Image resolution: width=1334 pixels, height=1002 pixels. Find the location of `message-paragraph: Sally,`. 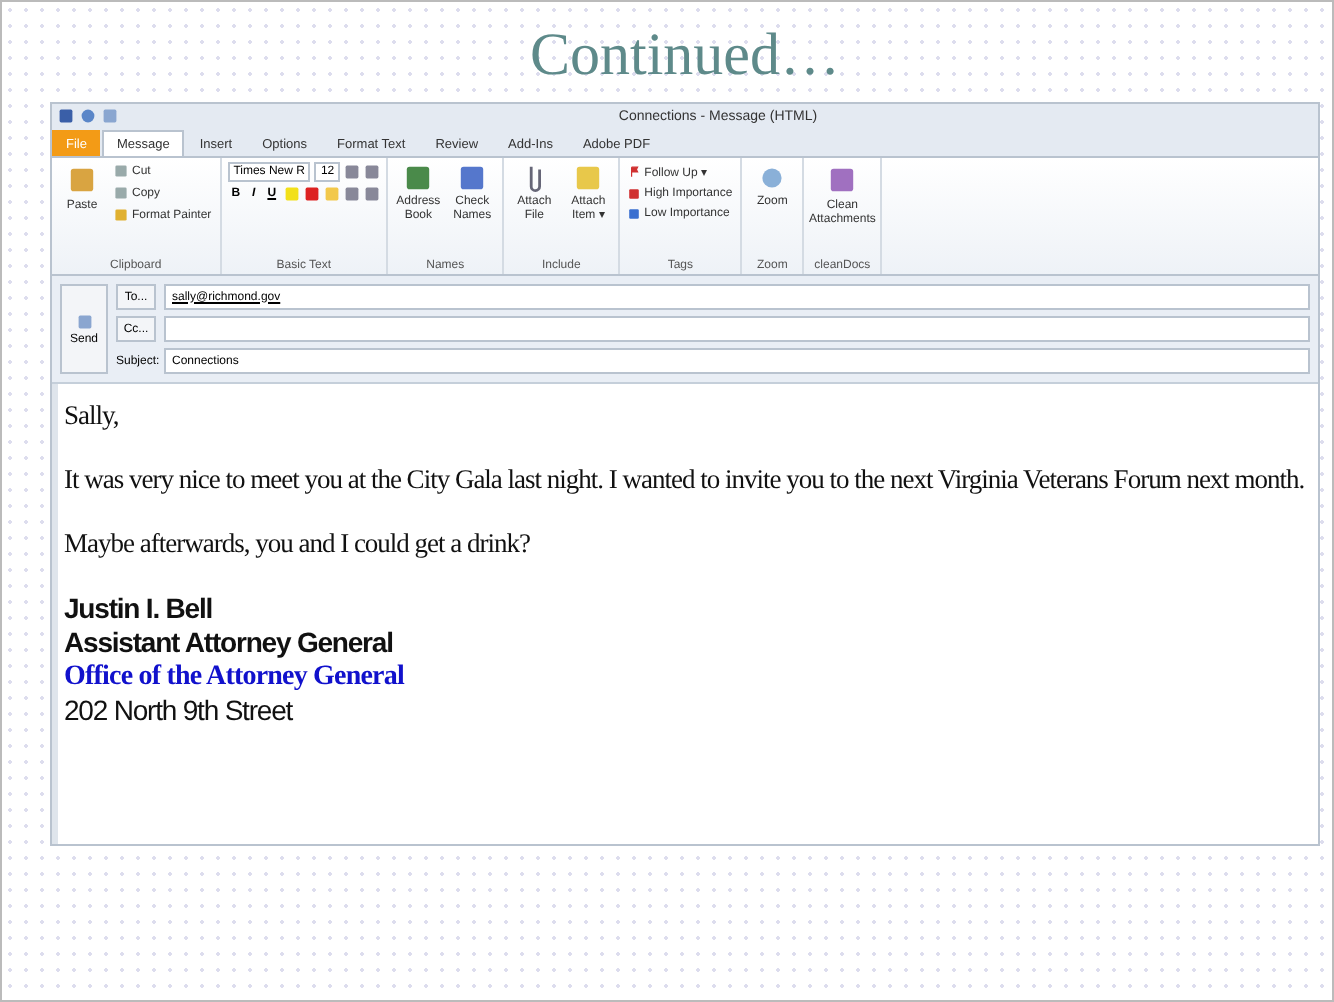

message-paragraph: Sally, is located at coordinates (92, 416).